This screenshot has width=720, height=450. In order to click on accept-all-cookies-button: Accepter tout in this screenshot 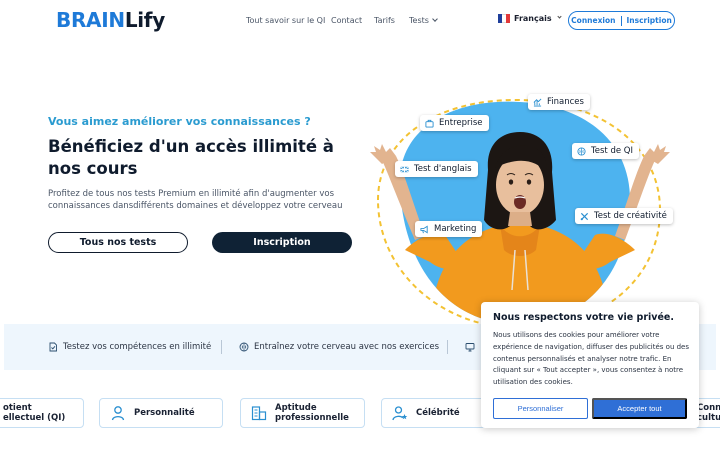, I will do `click(639, 408)`.